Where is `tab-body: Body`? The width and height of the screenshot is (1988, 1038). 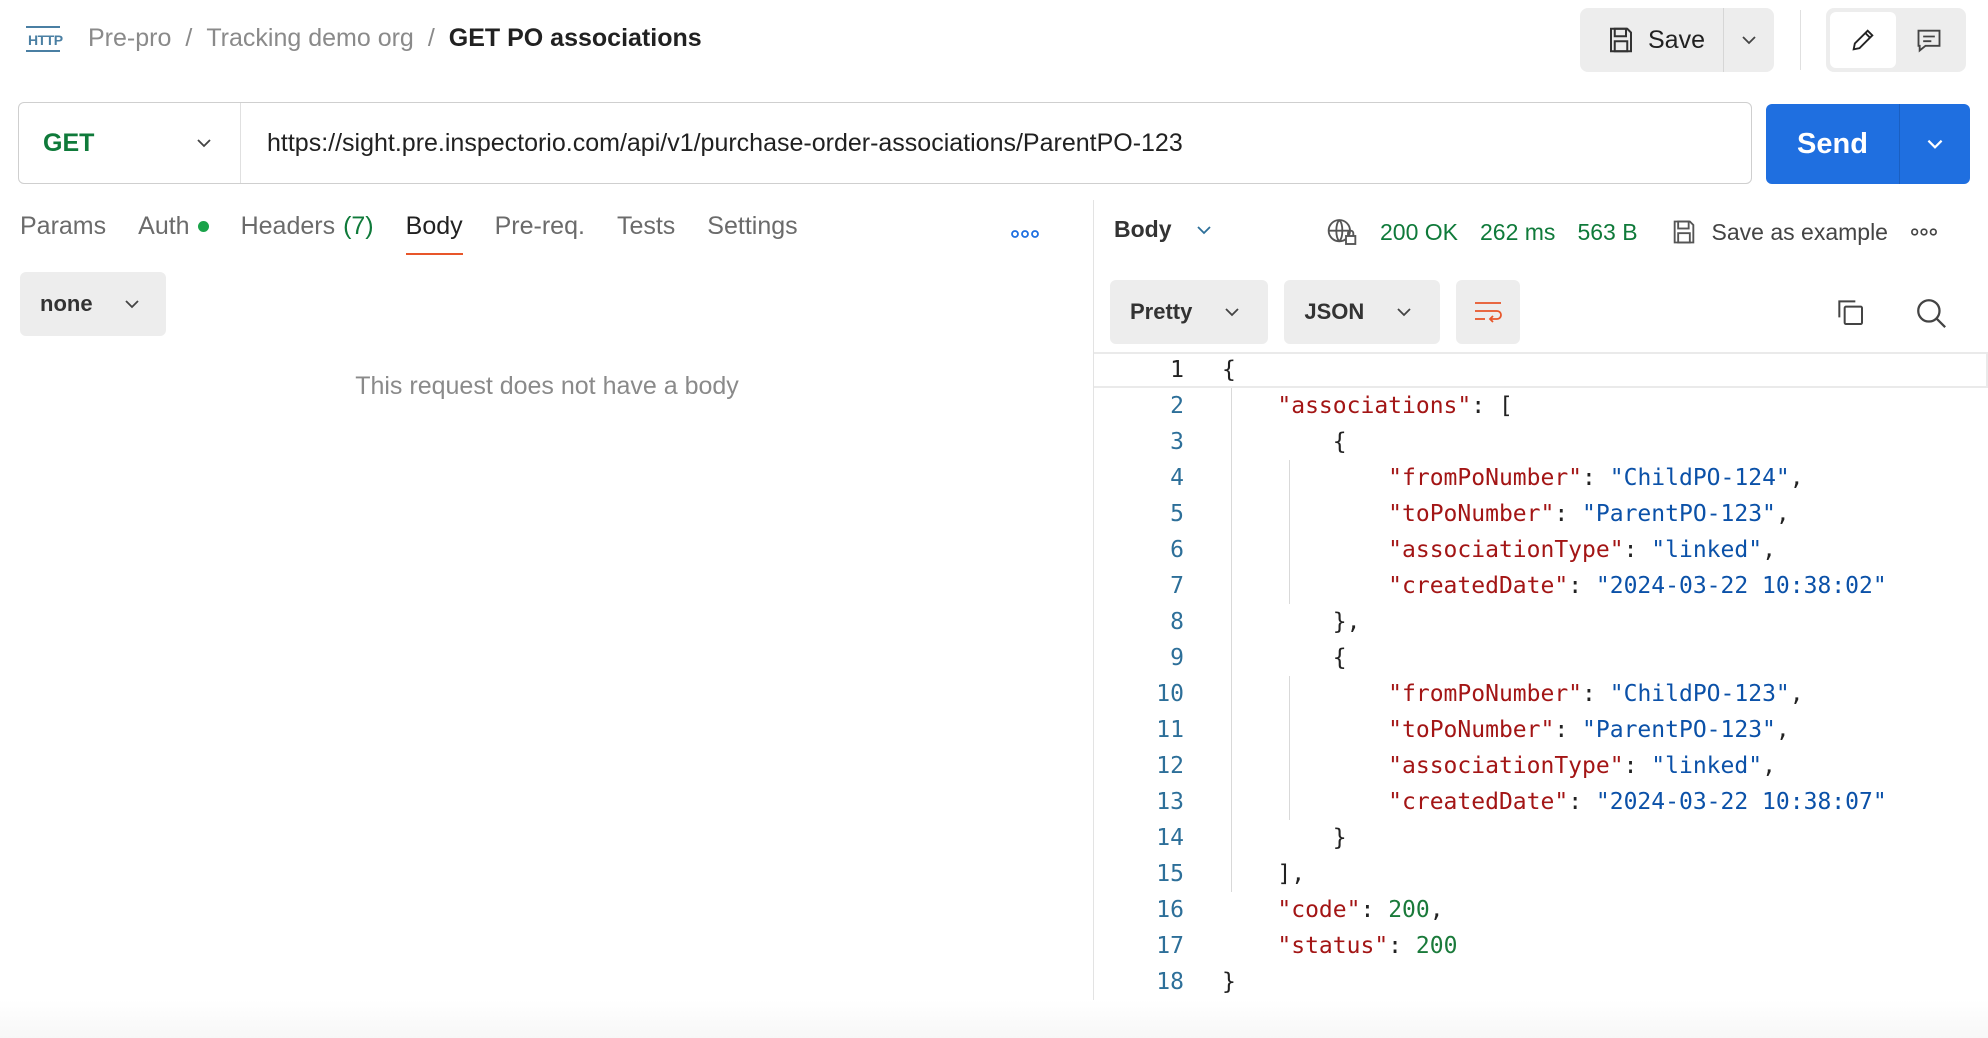
tab-body: Body is located at coordinates (434, 233).